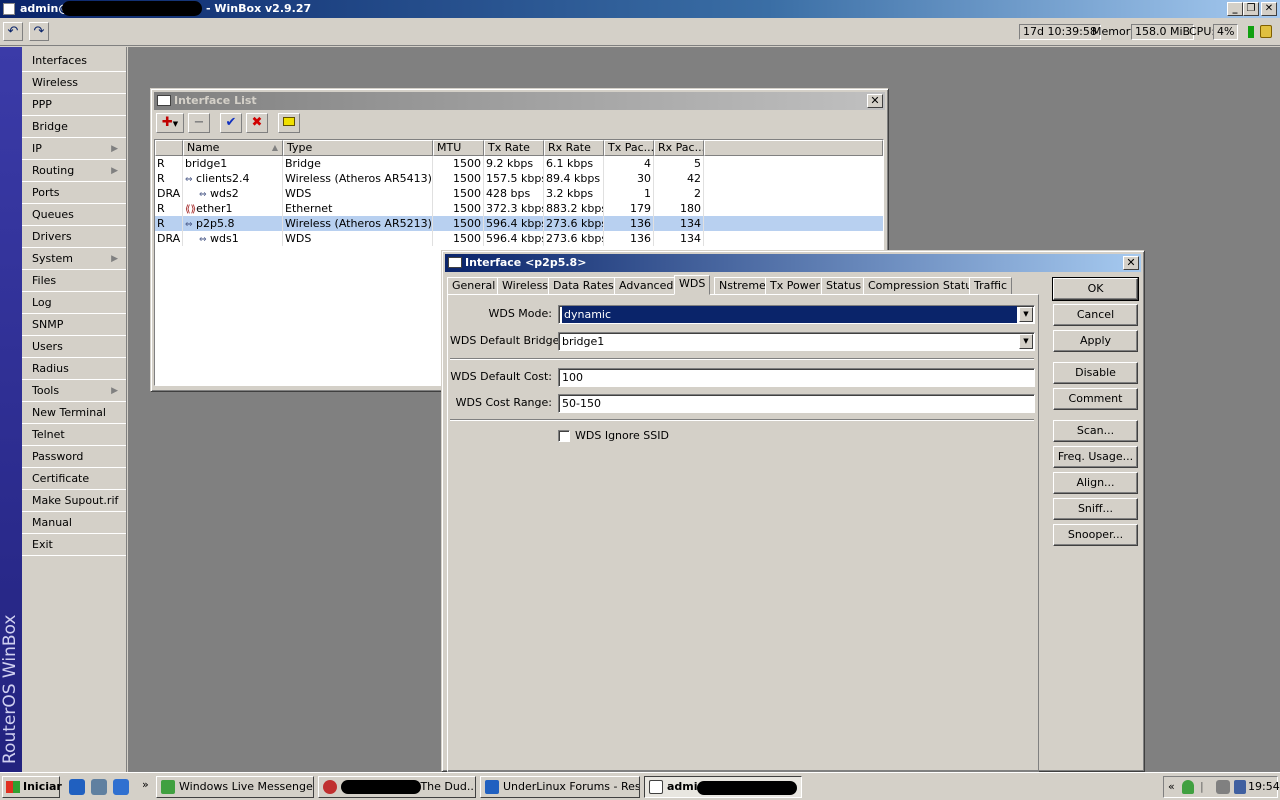 The image size is (1280, 800). Describe the element at coordinates (231, 123) in the screenshot. I see `enable-button: ✔` at that location.